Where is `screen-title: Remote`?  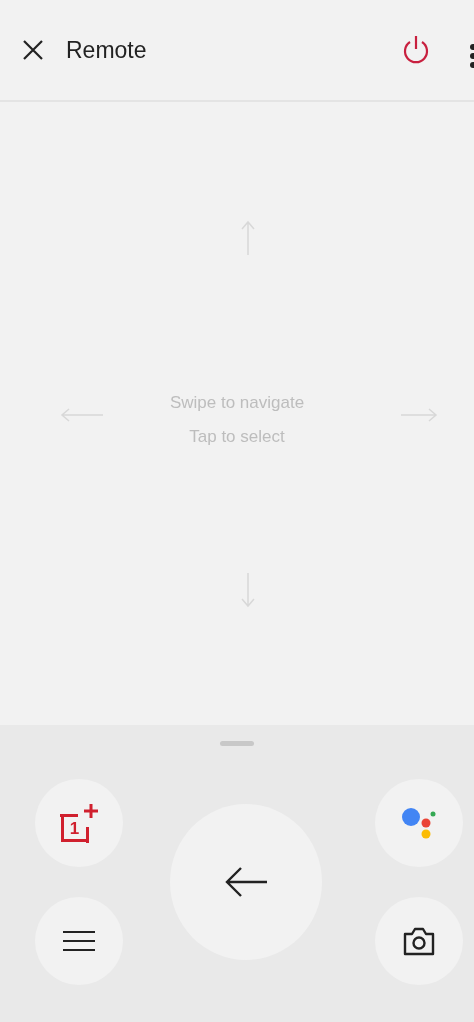 screen-title: Remote is located at coordinates (106, 50).